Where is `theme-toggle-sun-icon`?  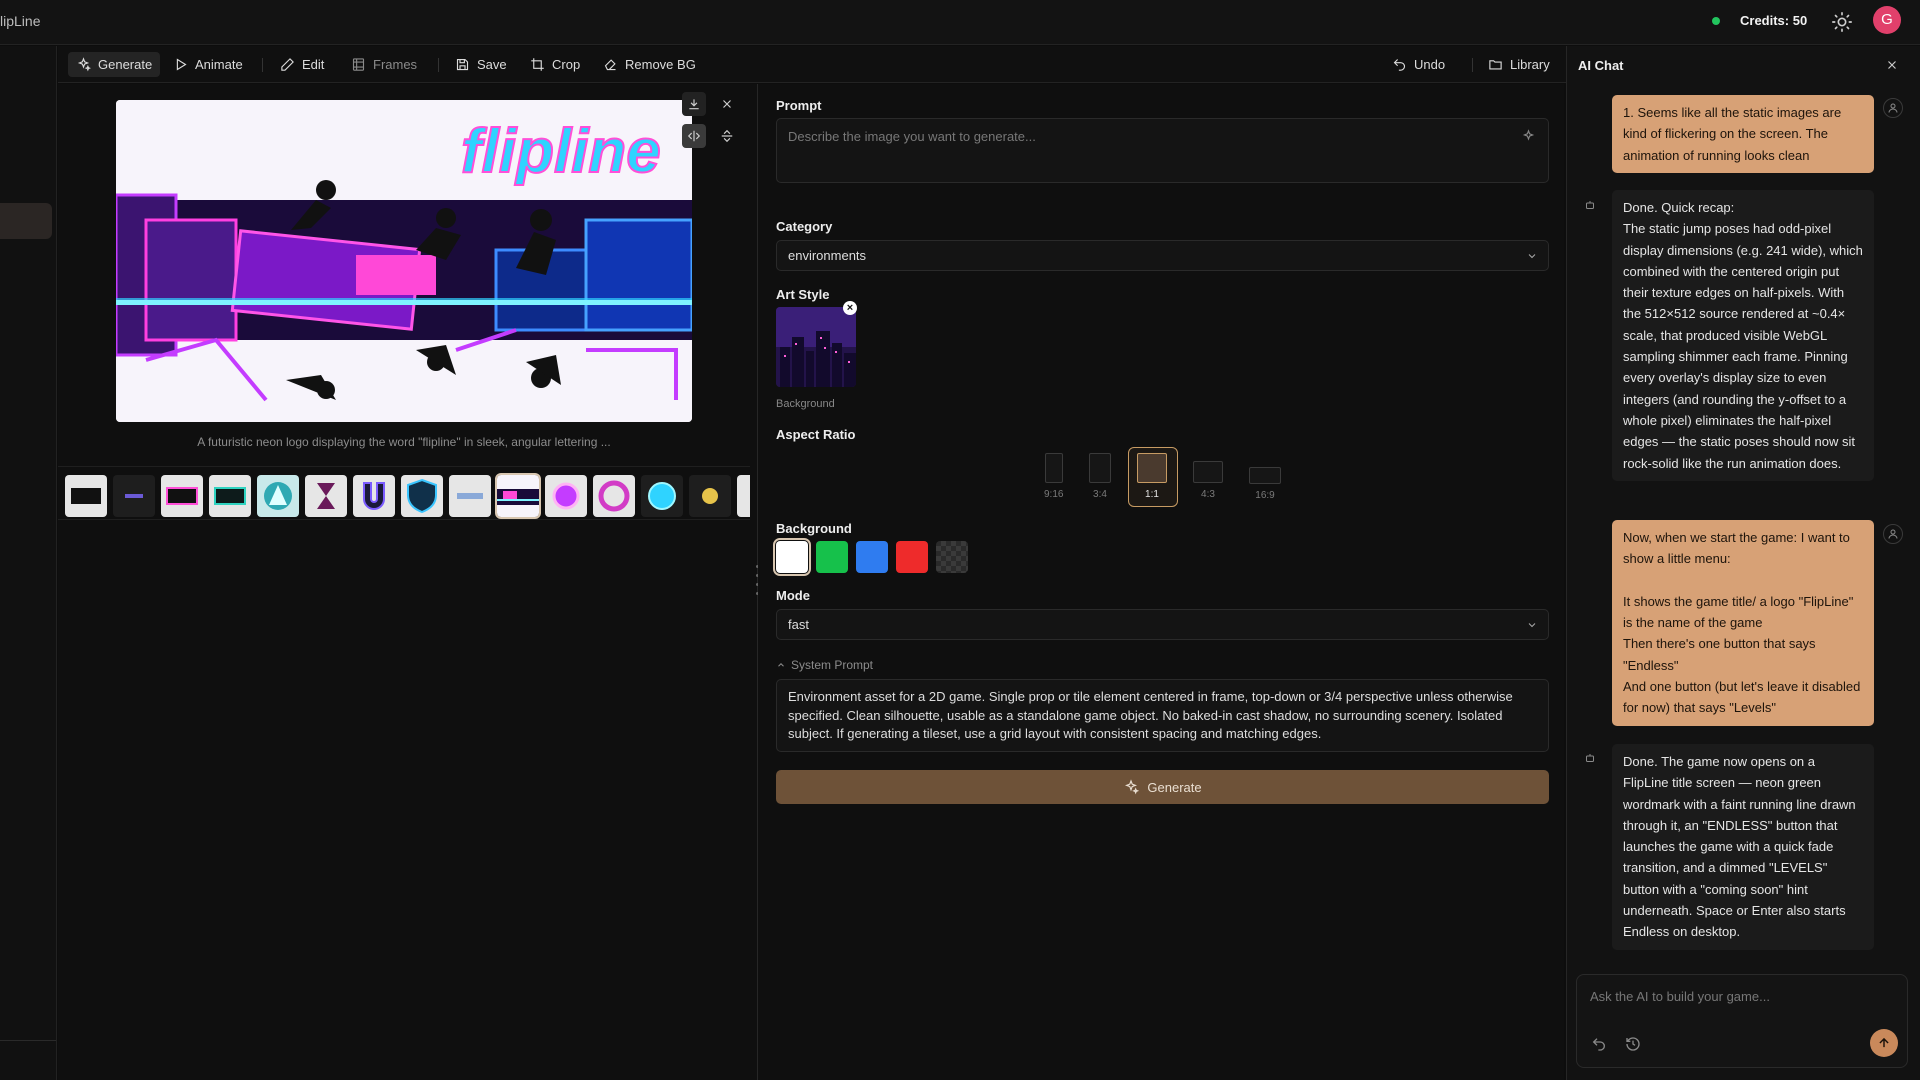
theme-toggle-sun-icon is located at coordinates (1842, 22).